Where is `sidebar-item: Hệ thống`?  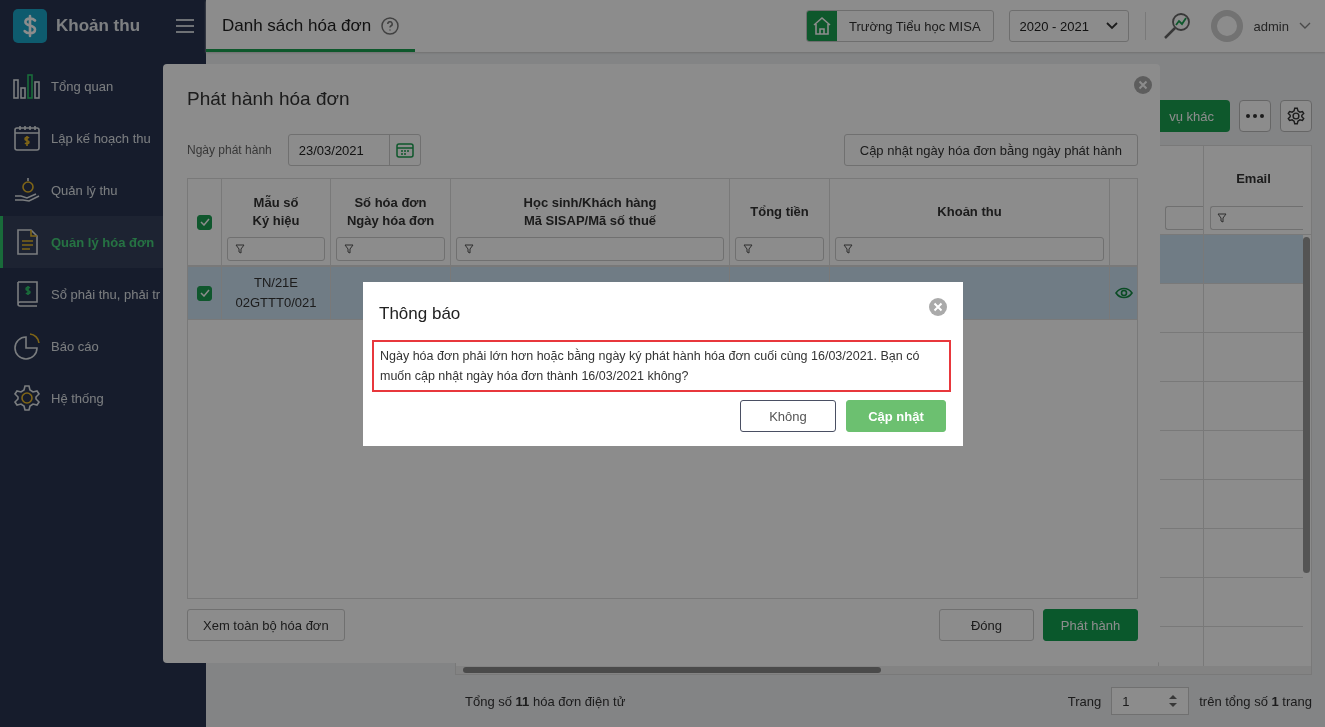 sidebar-item: Hệ thống is located at coordinates (103, 398).